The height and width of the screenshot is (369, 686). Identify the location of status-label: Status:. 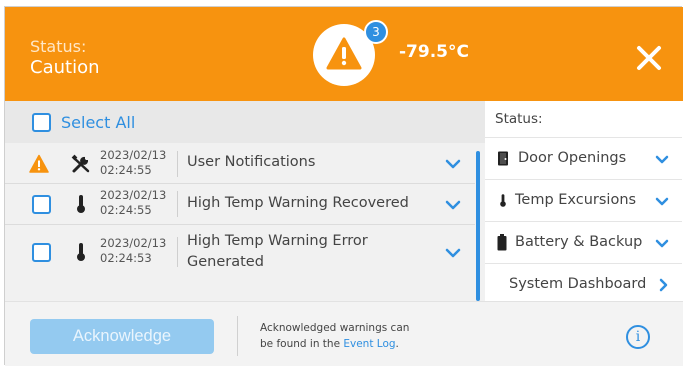
(58, 46).